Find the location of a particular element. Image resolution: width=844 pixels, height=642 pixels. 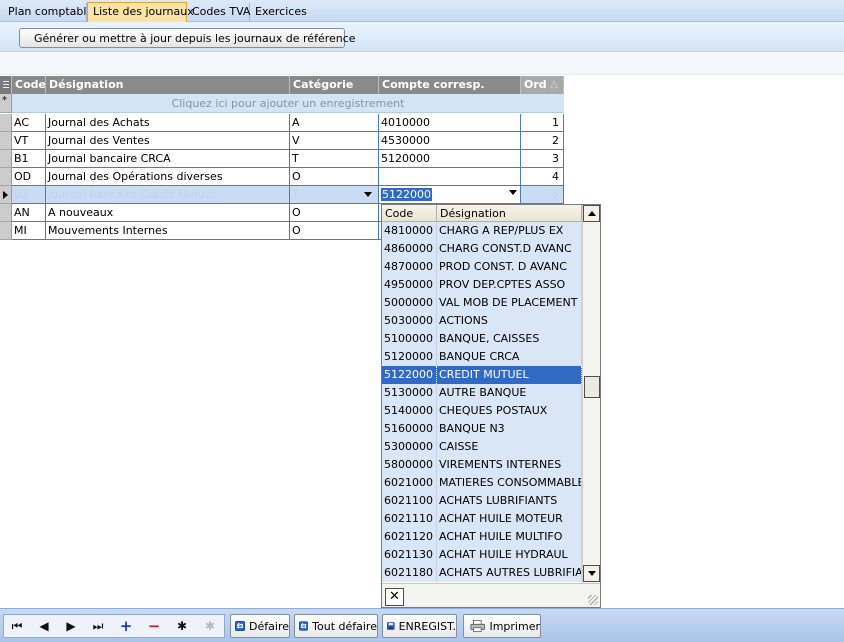

cell-designation: Journal des Achats is located at coordinates (168, 123).